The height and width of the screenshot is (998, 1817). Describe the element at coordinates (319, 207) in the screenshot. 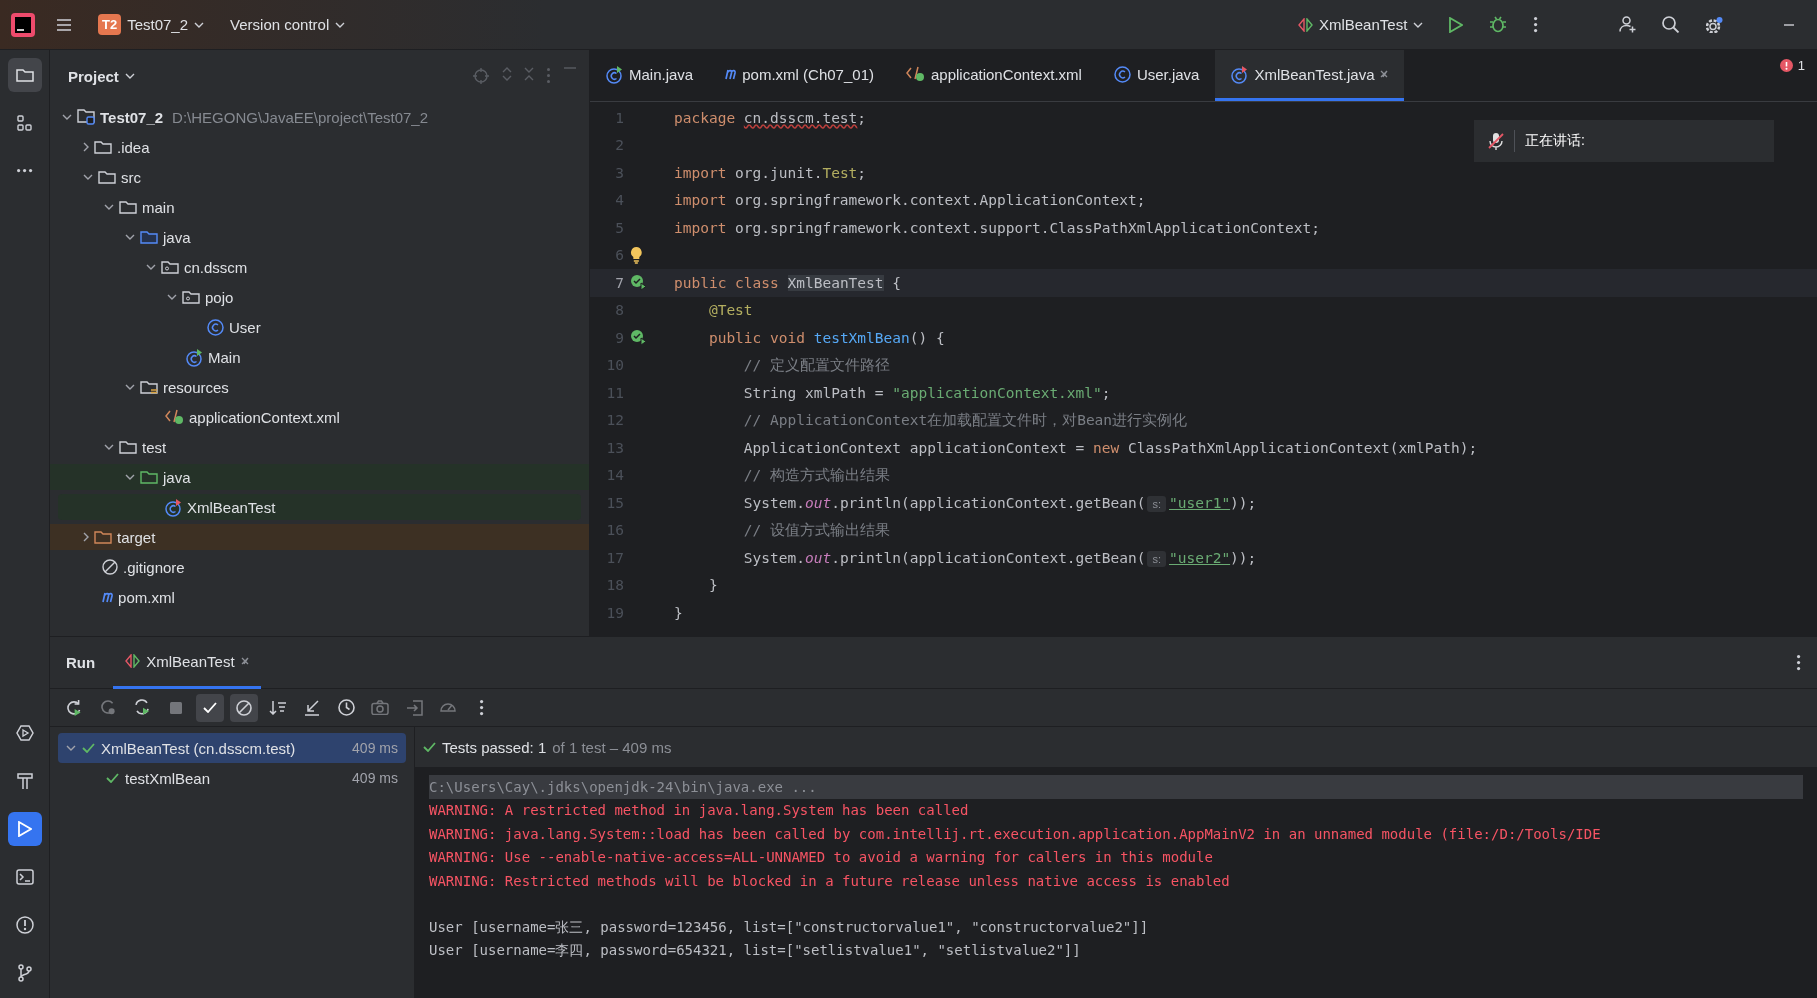

I see `tree-item: main` at that location.